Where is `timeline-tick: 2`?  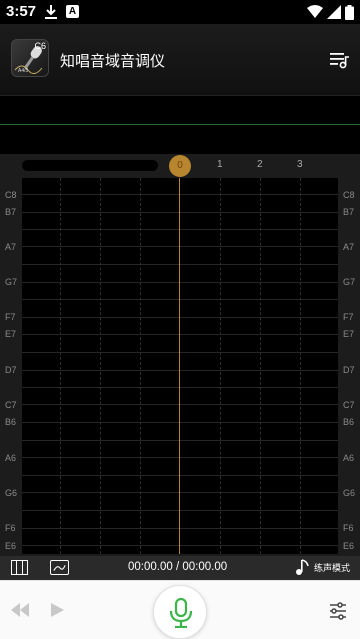 timeline-tick: 2 is located at coordinates (260, 164).